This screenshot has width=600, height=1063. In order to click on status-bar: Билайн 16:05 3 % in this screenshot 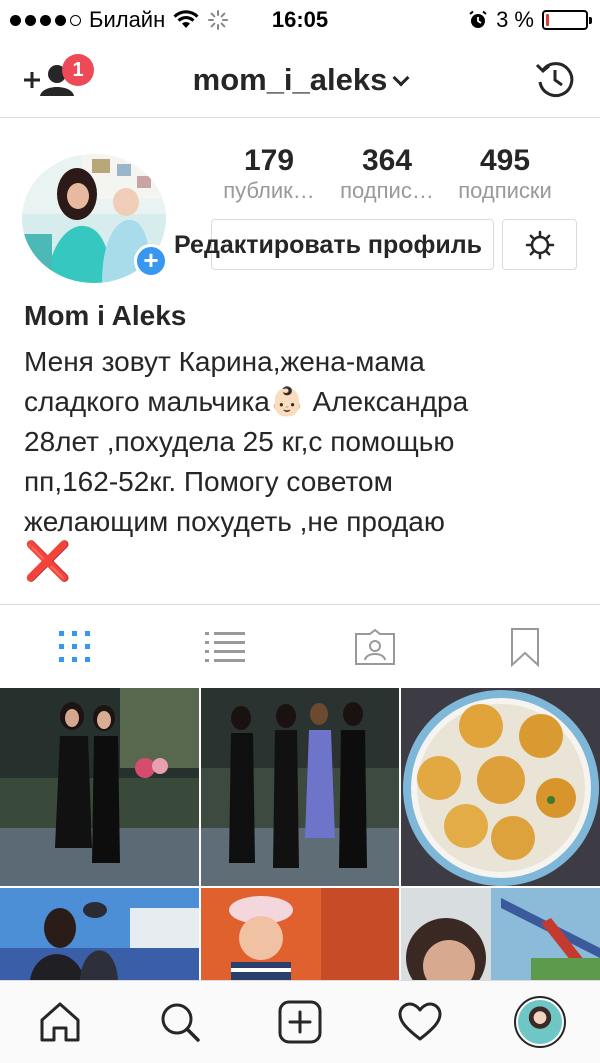, I will do `click(300, 20)`.